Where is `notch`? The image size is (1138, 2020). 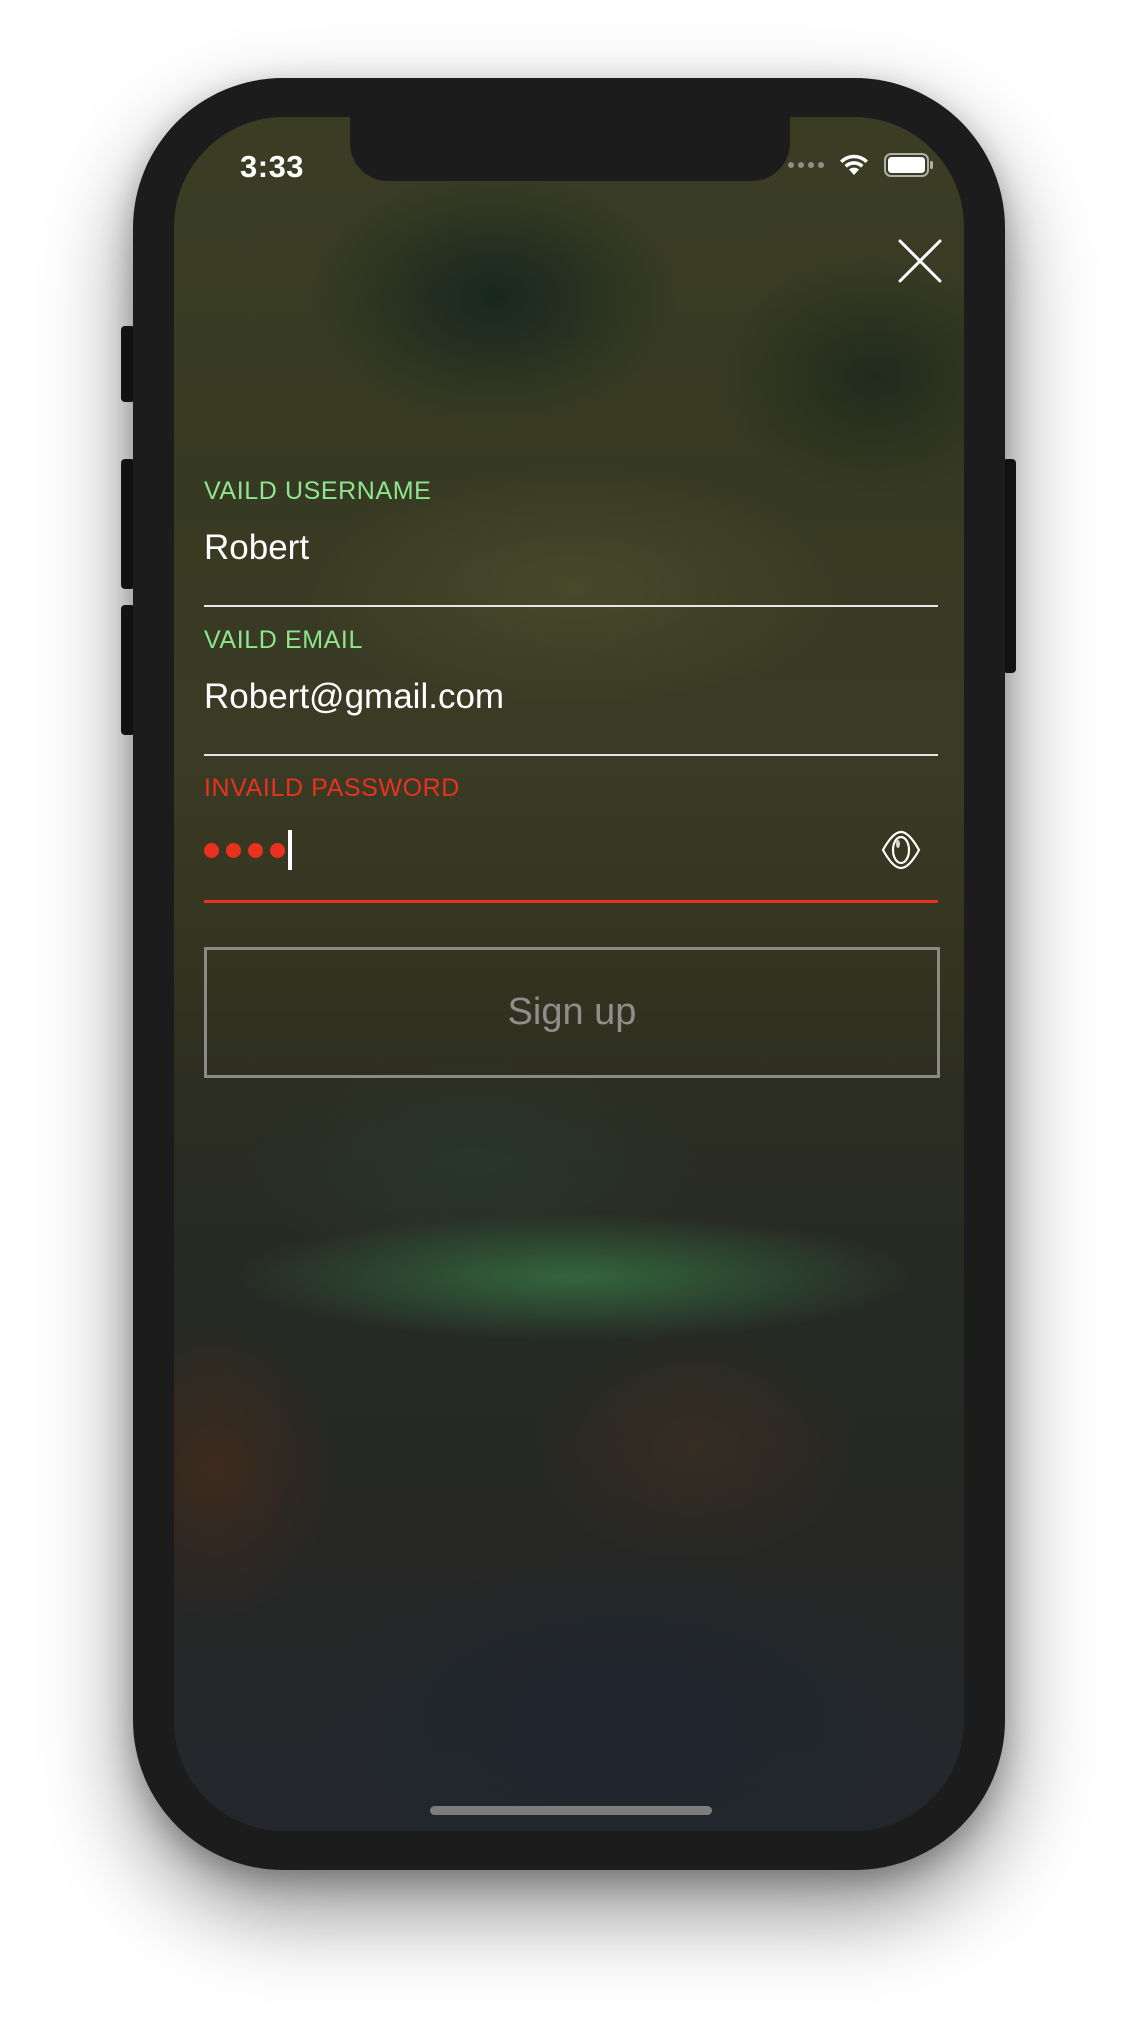 notch is located at coordinates (570, 149).